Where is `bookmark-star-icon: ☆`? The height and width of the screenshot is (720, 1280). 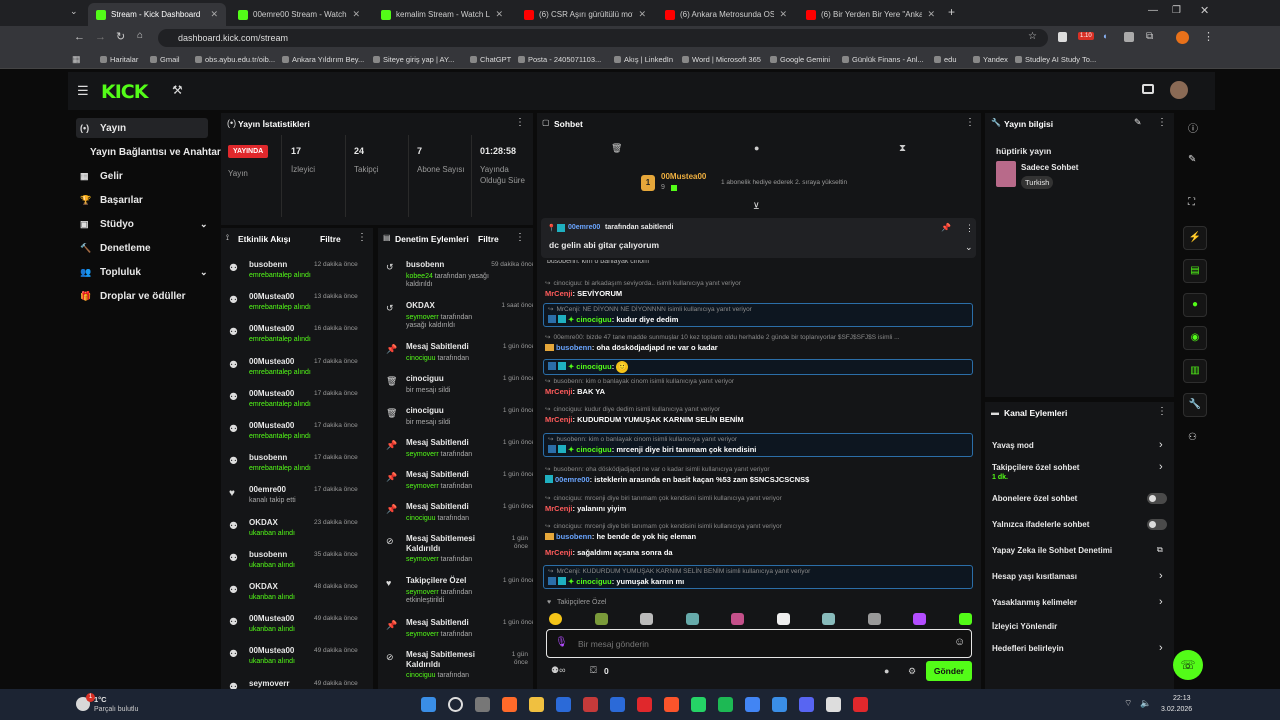 bookmark-star-icon: ☆ is located at coordinates (1032, 36).